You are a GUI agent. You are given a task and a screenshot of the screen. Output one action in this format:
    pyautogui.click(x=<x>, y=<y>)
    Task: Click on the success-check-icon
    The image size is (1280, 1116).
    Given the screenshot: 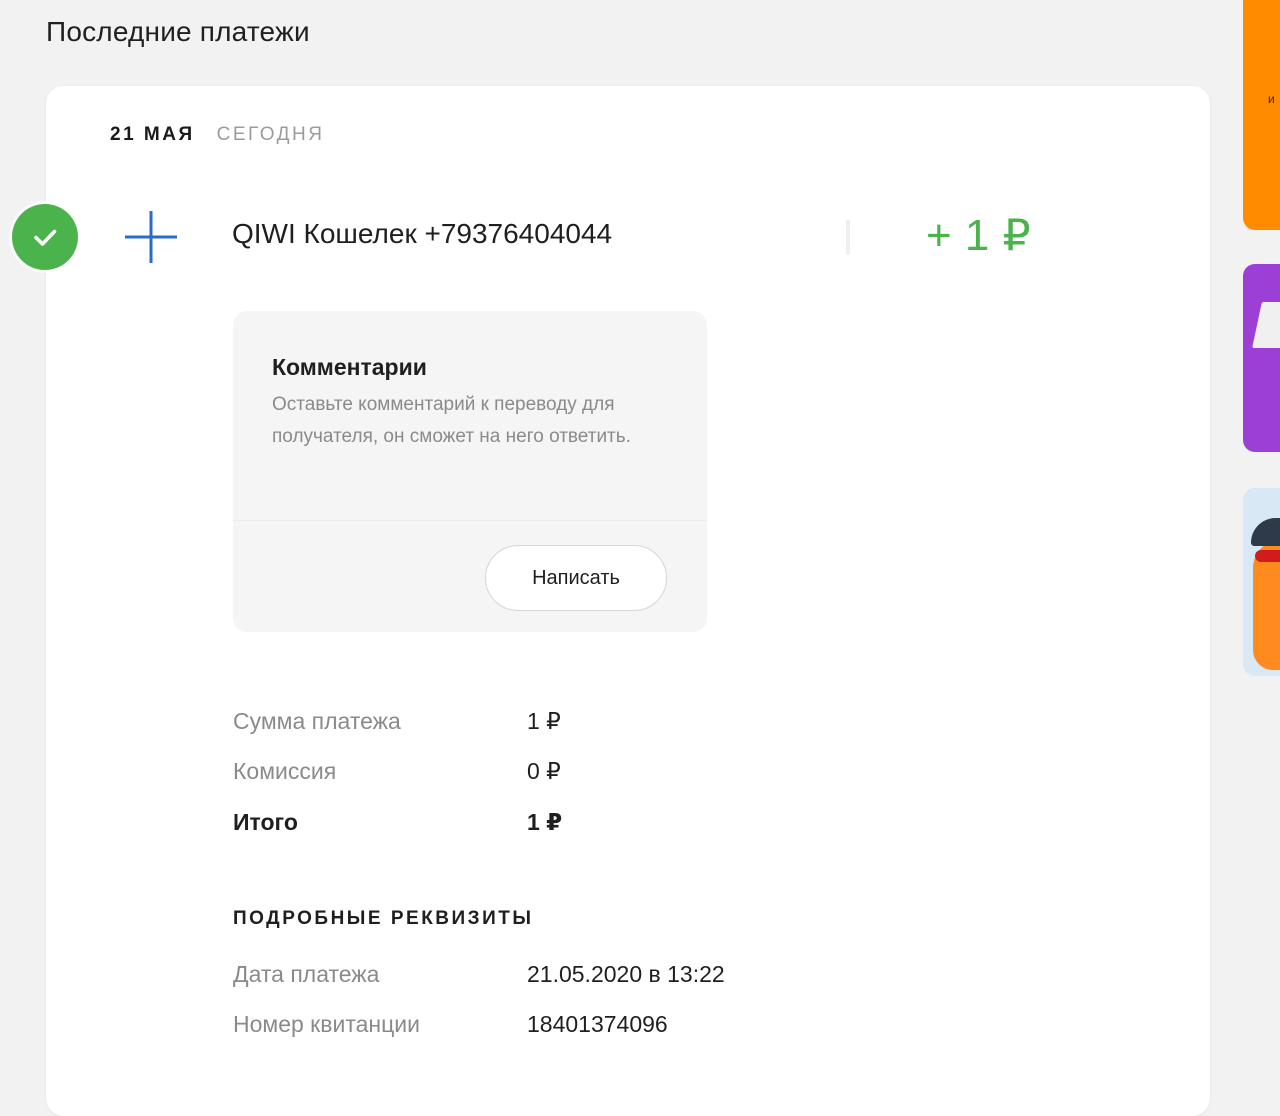 What is the action you would take?
    pyautogui.click(x=45, y=237)
    